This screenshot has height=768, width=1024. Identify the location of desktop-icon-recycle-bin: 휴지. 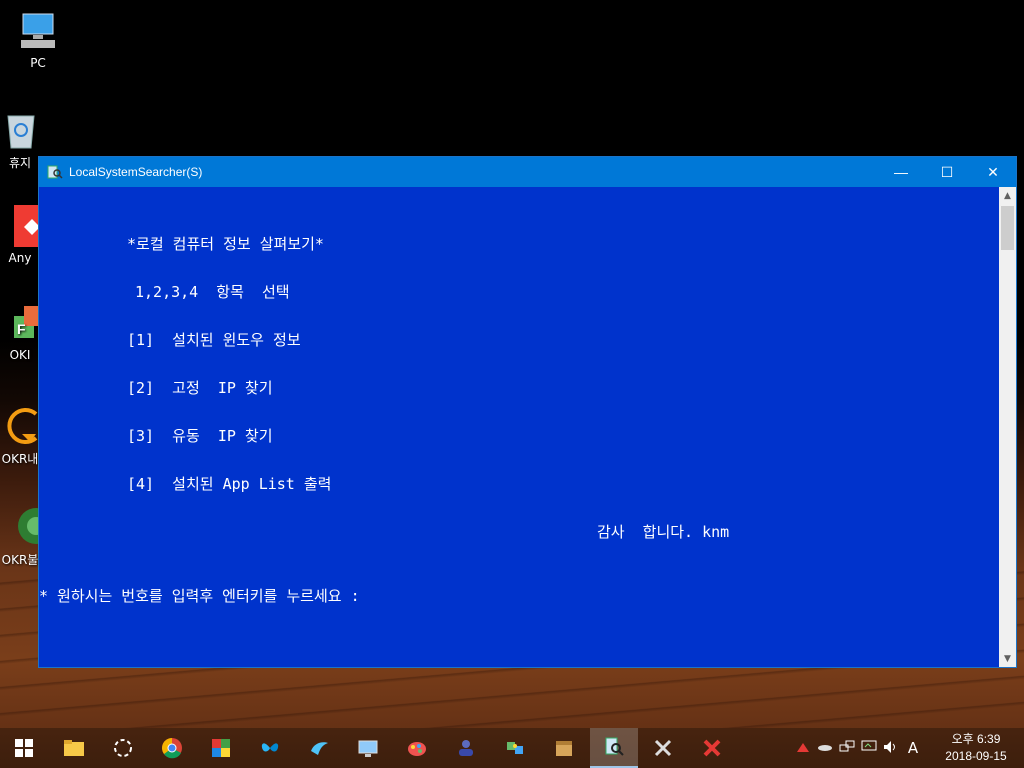
(20, 139).